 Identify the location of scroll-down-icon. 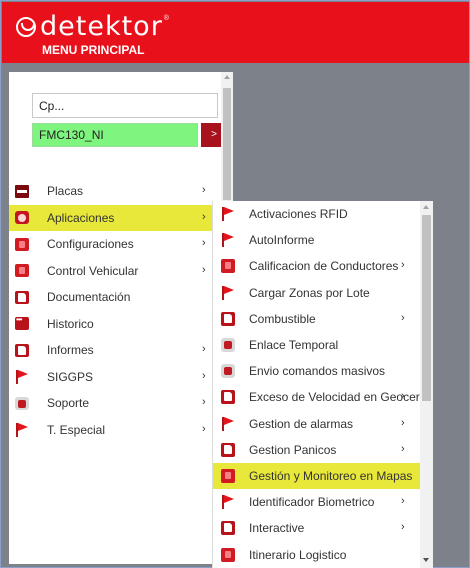
(426, 560).